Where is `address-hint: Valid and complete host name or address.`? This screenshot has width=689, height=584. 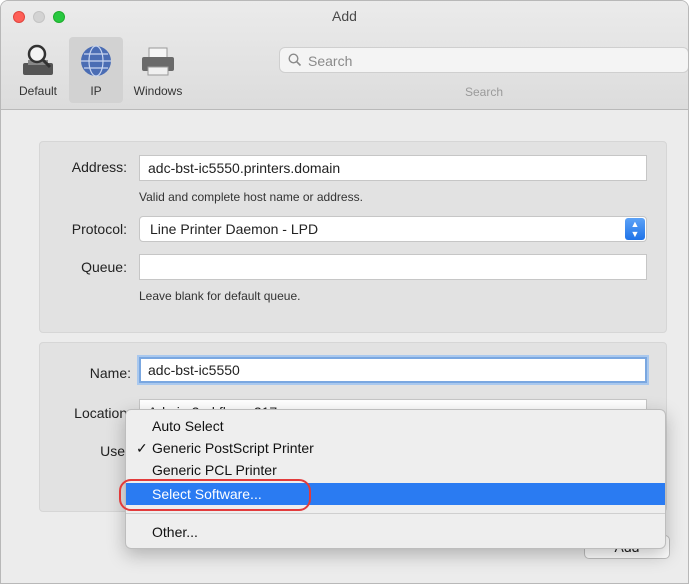 address-hint: Valid and complete host name or address. is located at coordinates (251, 197).